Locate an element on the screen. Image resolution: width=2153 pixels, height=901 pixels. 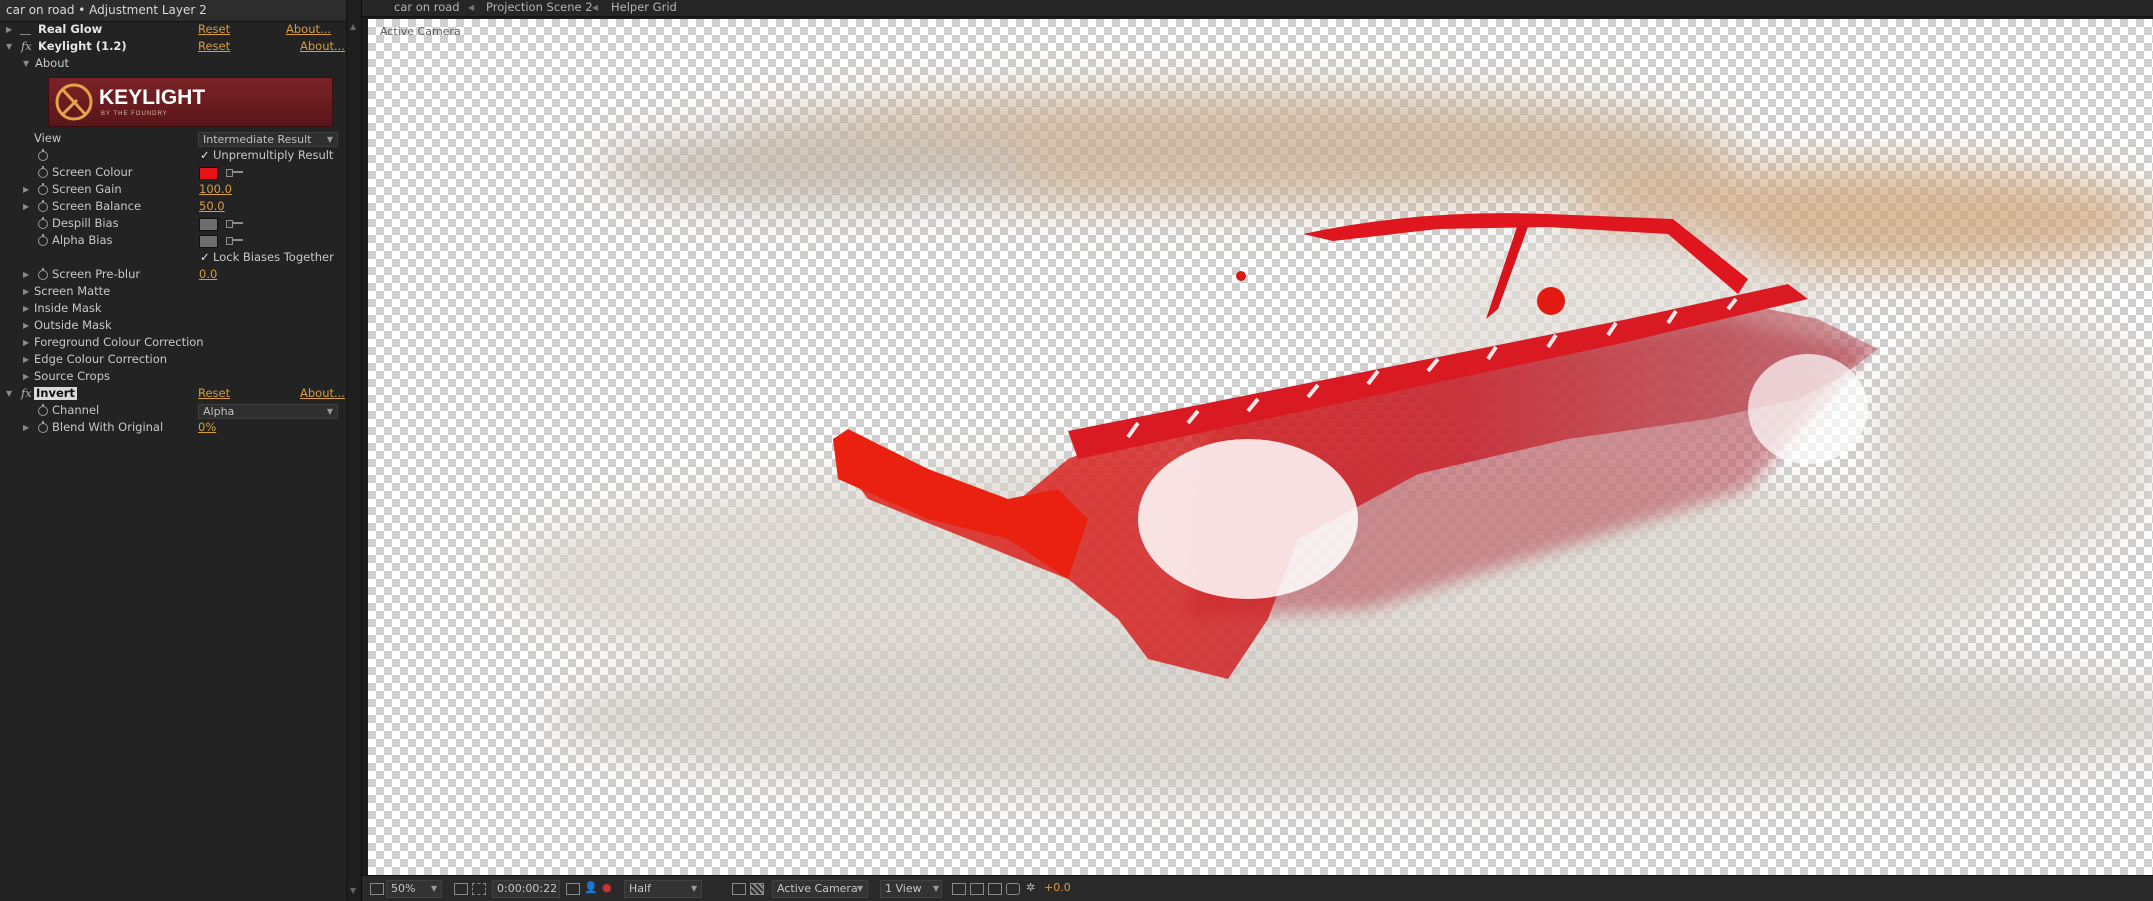
title-action-safe-icon is located at coordinates (461, 889).